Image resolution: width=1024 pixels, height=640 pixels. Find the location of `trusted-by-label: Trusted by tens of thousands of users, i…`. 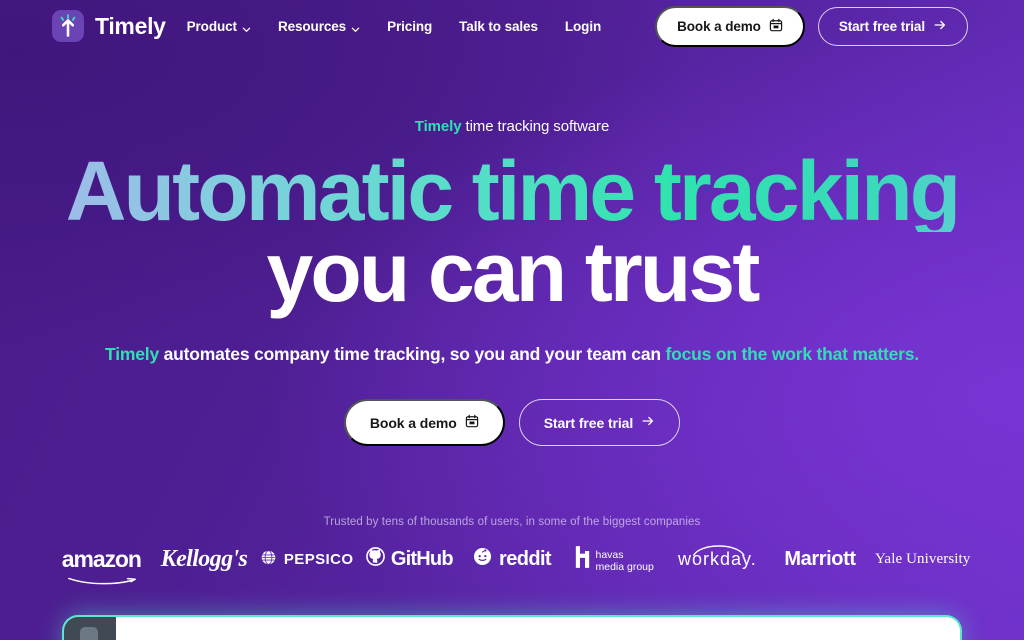

trusted-by-label: Trusted by tens of thousands of users, i… is located at coordinates (512, 522).